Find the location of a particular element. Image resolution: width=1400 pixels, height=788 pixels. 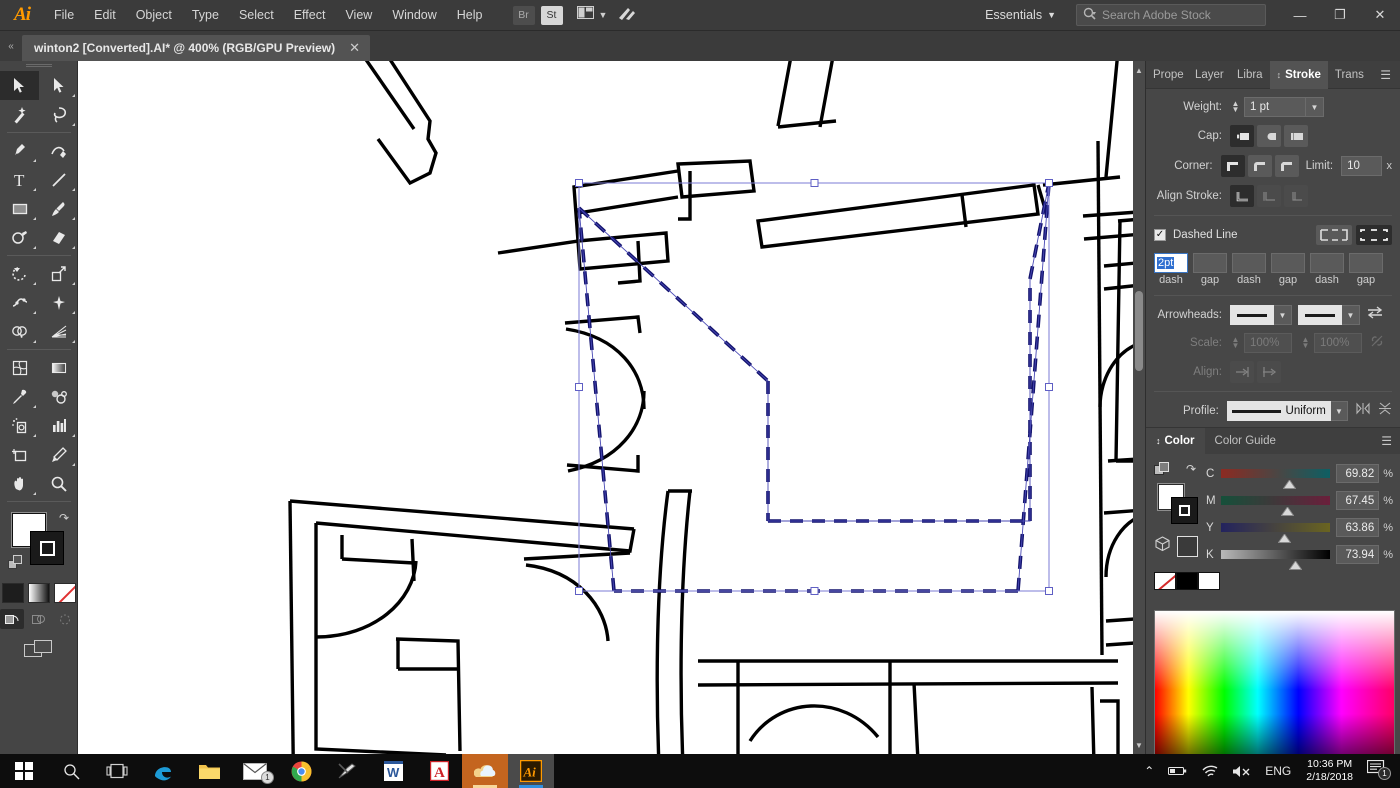

minimize-button: — is located at coordinates (1300, 15).